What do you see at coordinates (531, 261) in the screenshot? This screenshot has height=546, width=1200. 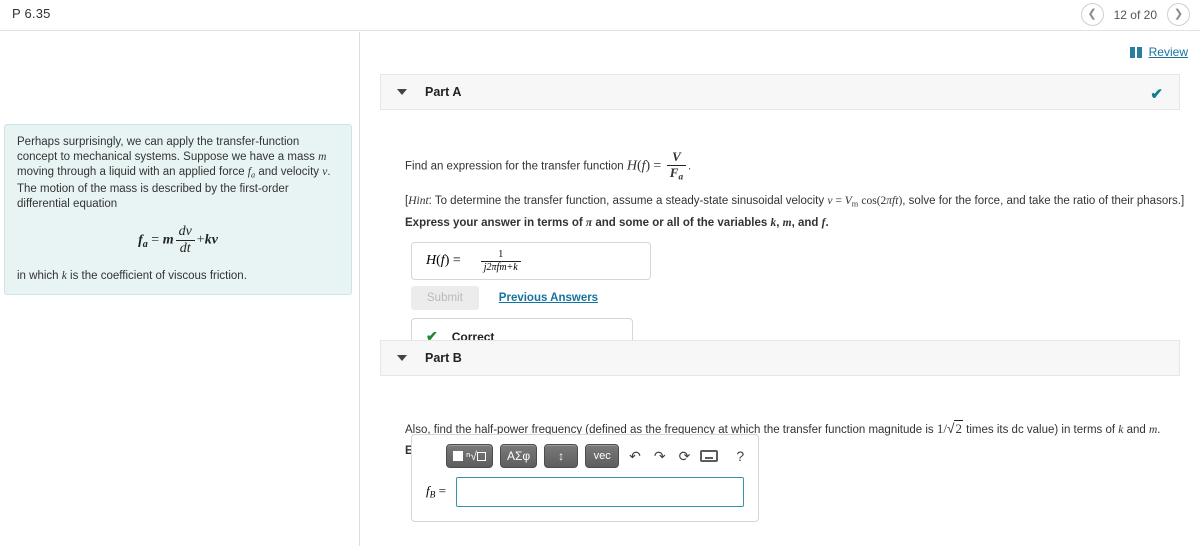 I see `part-a-answer-box: H(f) = 1 j2πfm+k` at bounding box center [531, 261].